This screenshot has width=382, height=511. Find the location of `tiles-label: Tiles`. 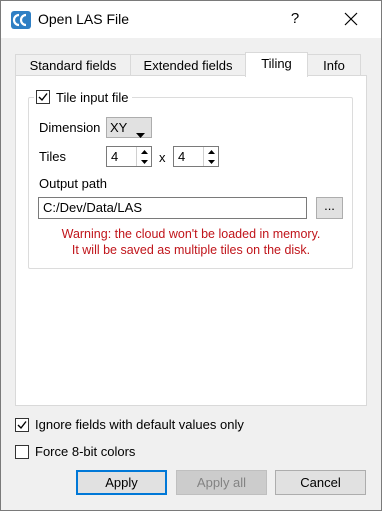

tiles-label: Tiles is located at coordinates (52, 156).